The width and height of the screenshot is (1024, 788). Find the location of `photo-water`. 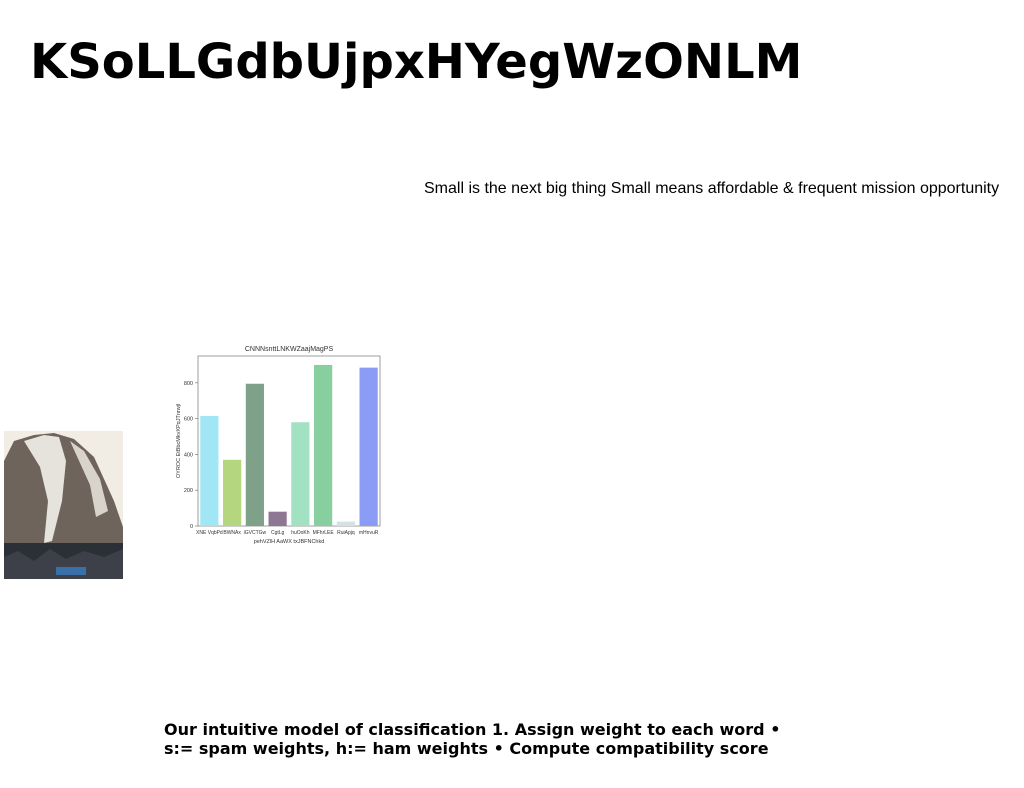

photo-water is located at coordinates (71, 571).